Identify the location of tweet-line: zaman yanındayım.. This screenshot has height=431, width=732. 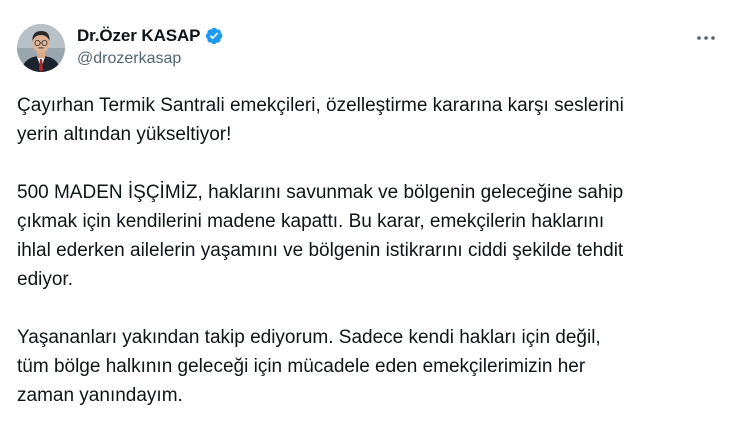
(100, 395).